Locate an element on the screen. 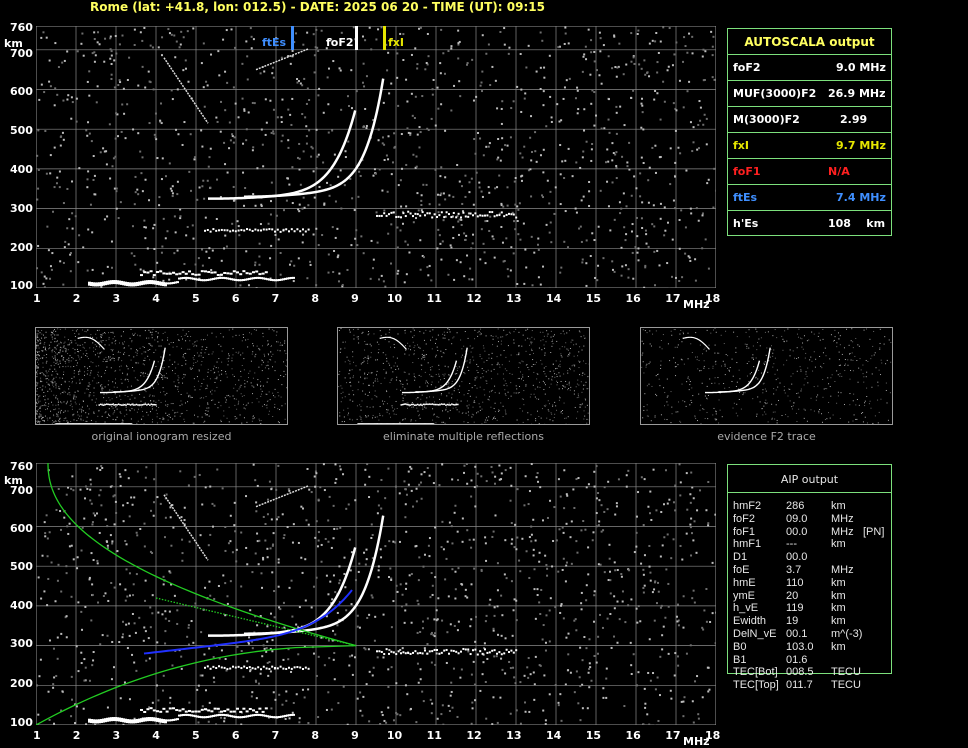  e-trace-pixel is located at coordinates (186, 273).